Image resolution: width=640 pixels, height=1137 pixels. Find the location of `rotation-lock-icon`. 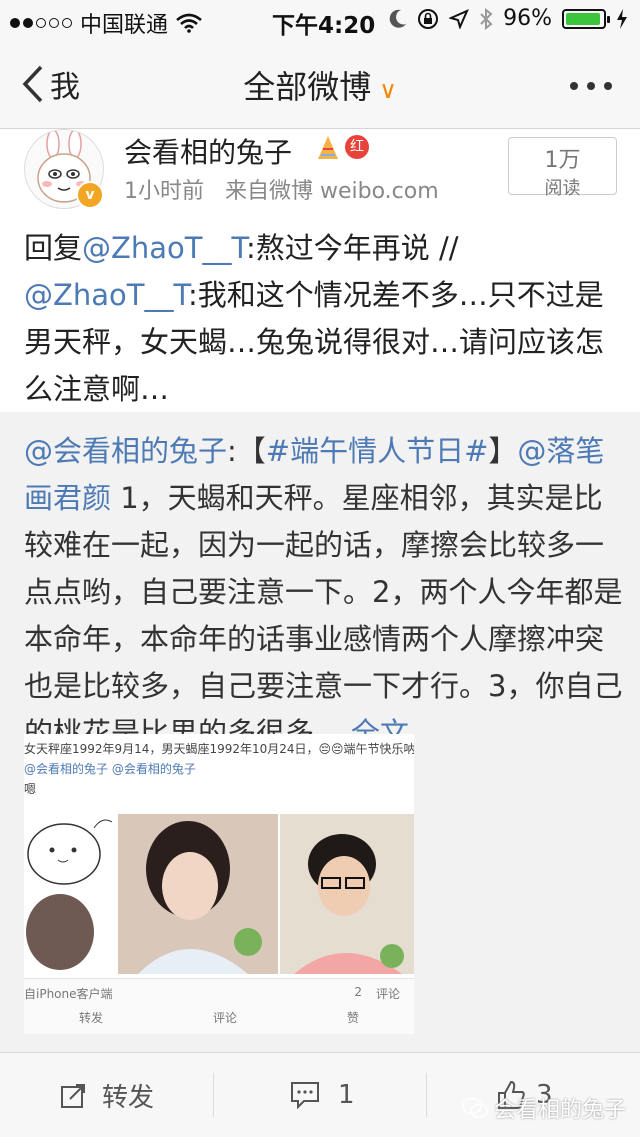

rotation-lock-icon is located at coordinates (428, 18).